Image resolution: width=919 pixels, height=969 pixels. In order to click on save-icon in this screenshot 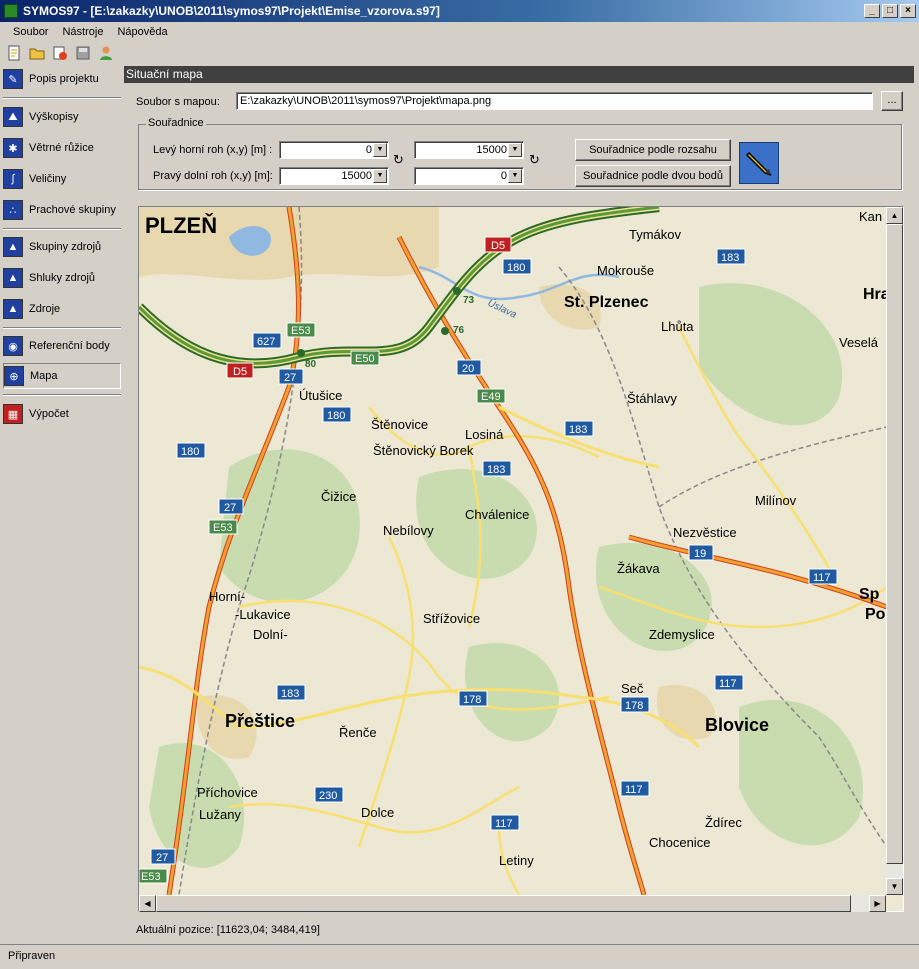, I will do `click(83, 53)`.